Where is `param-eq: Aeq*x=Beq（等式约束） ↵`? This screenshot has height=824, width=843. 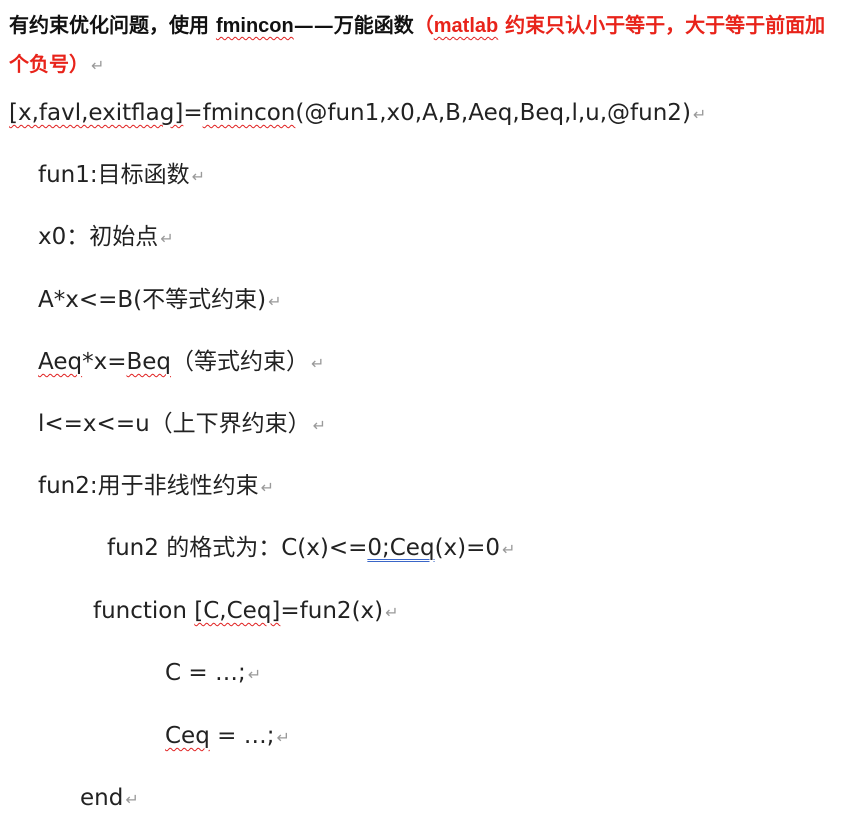
param-eq: Aeq*x=Beq（等式约束） ↵ is located at coordinates (181, 363).